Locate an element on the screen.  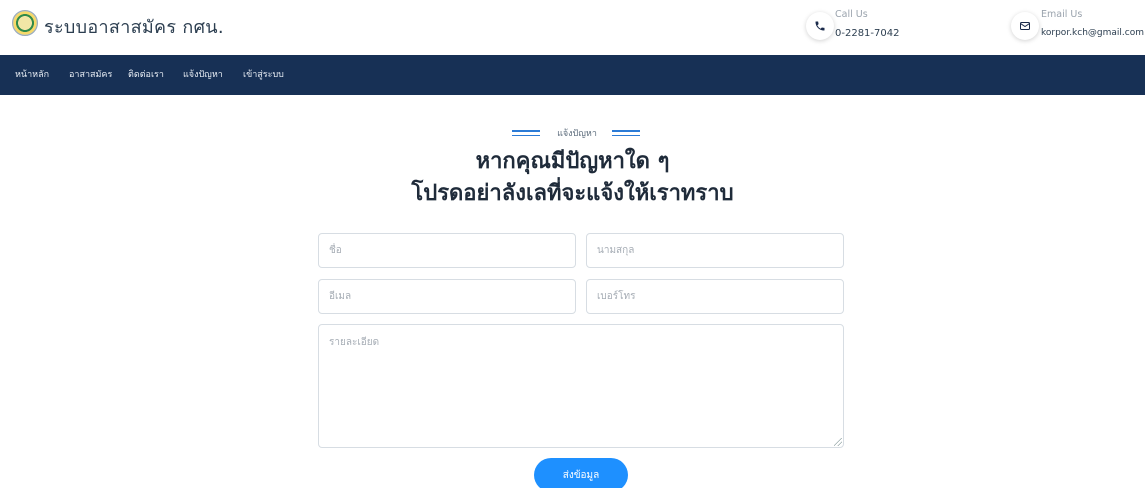
textarea-resize-handle is located at coordinates (838, 442).